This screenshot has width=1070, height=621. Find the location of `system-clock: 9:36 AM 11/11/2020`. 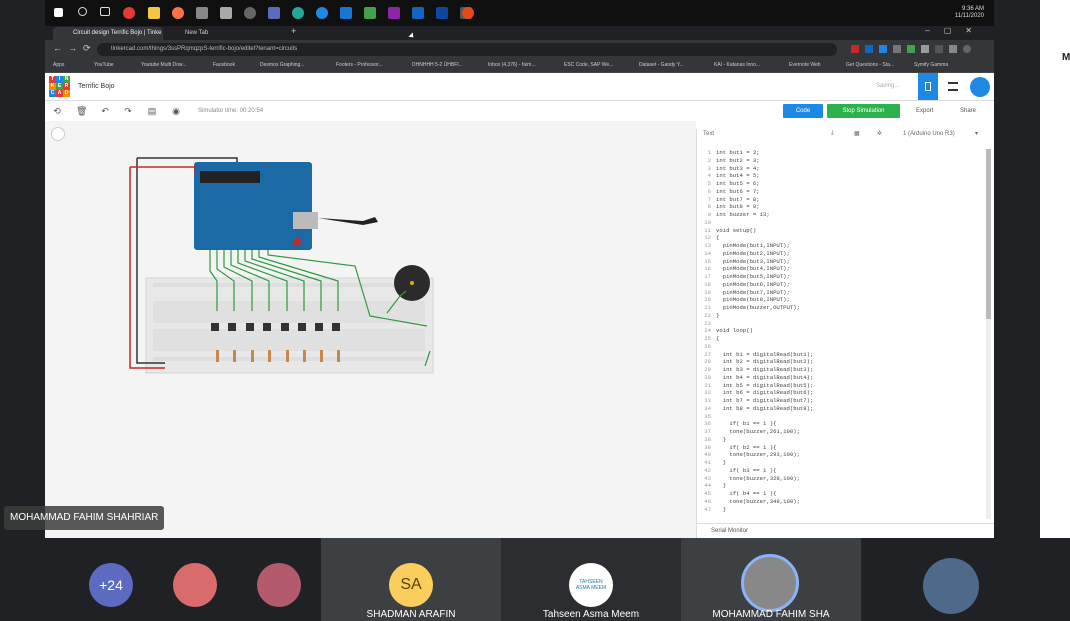

system-clock: 9:36 AM 11/11/2020 is located at coordinates (969, 13).